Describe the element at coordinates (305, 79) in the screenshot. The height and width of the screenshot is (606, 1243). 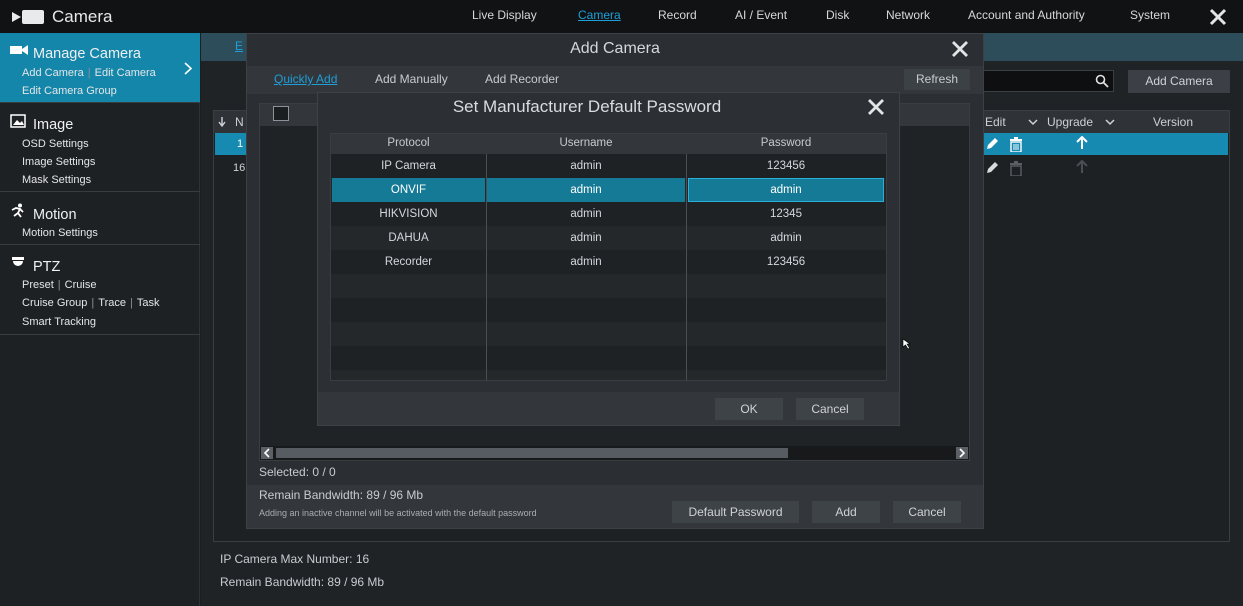
I see `tab-quickly-add: Quickly Add` at that location.